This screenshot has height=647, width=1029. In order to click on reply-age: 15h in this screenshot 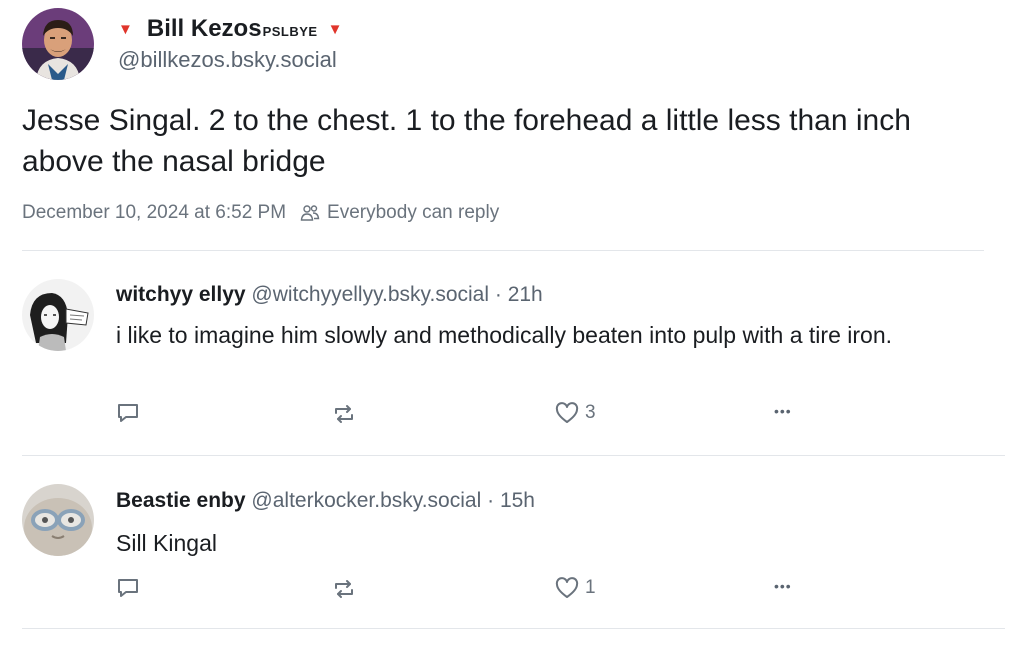, I will do `click(517, 500)`.